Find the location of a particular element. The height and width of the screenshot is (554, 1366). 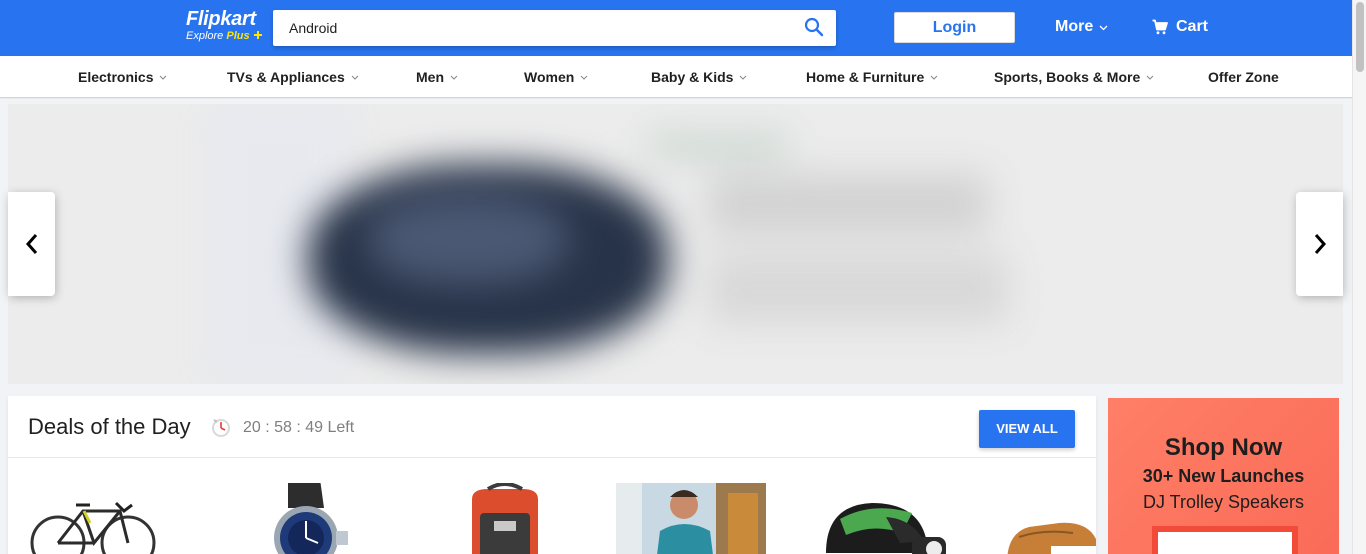

page-scrollbar is located at coordinates (1359, 277).